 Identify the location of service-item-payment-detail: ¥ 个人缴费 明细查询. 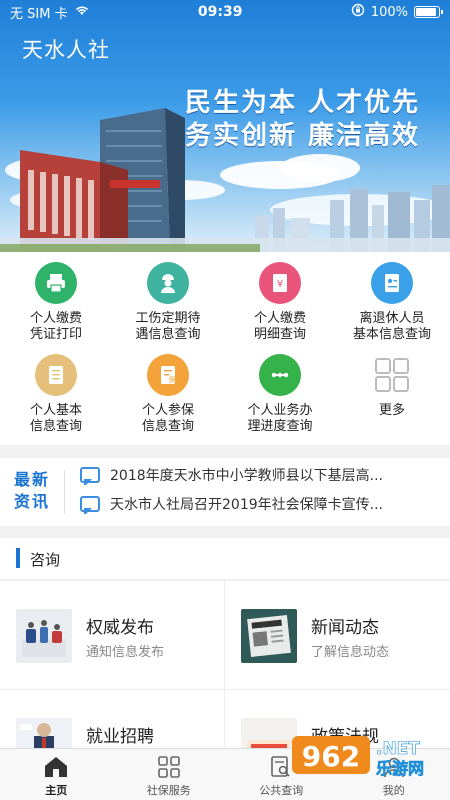
(280, 302).